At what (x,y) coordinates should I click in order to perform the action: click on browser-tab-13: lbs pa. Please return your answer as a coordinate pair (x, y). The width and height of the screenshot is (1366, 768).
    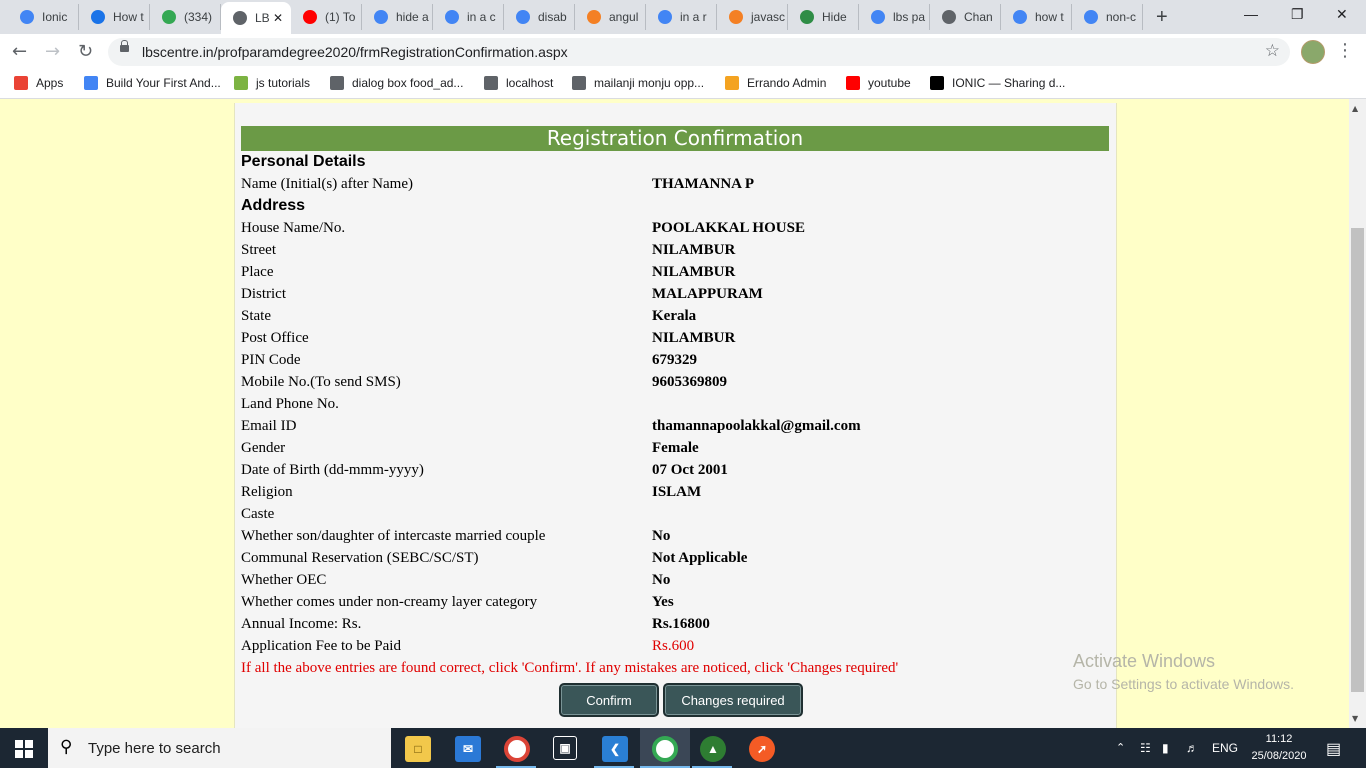
    Looking at the image, I should click on (894, 17).